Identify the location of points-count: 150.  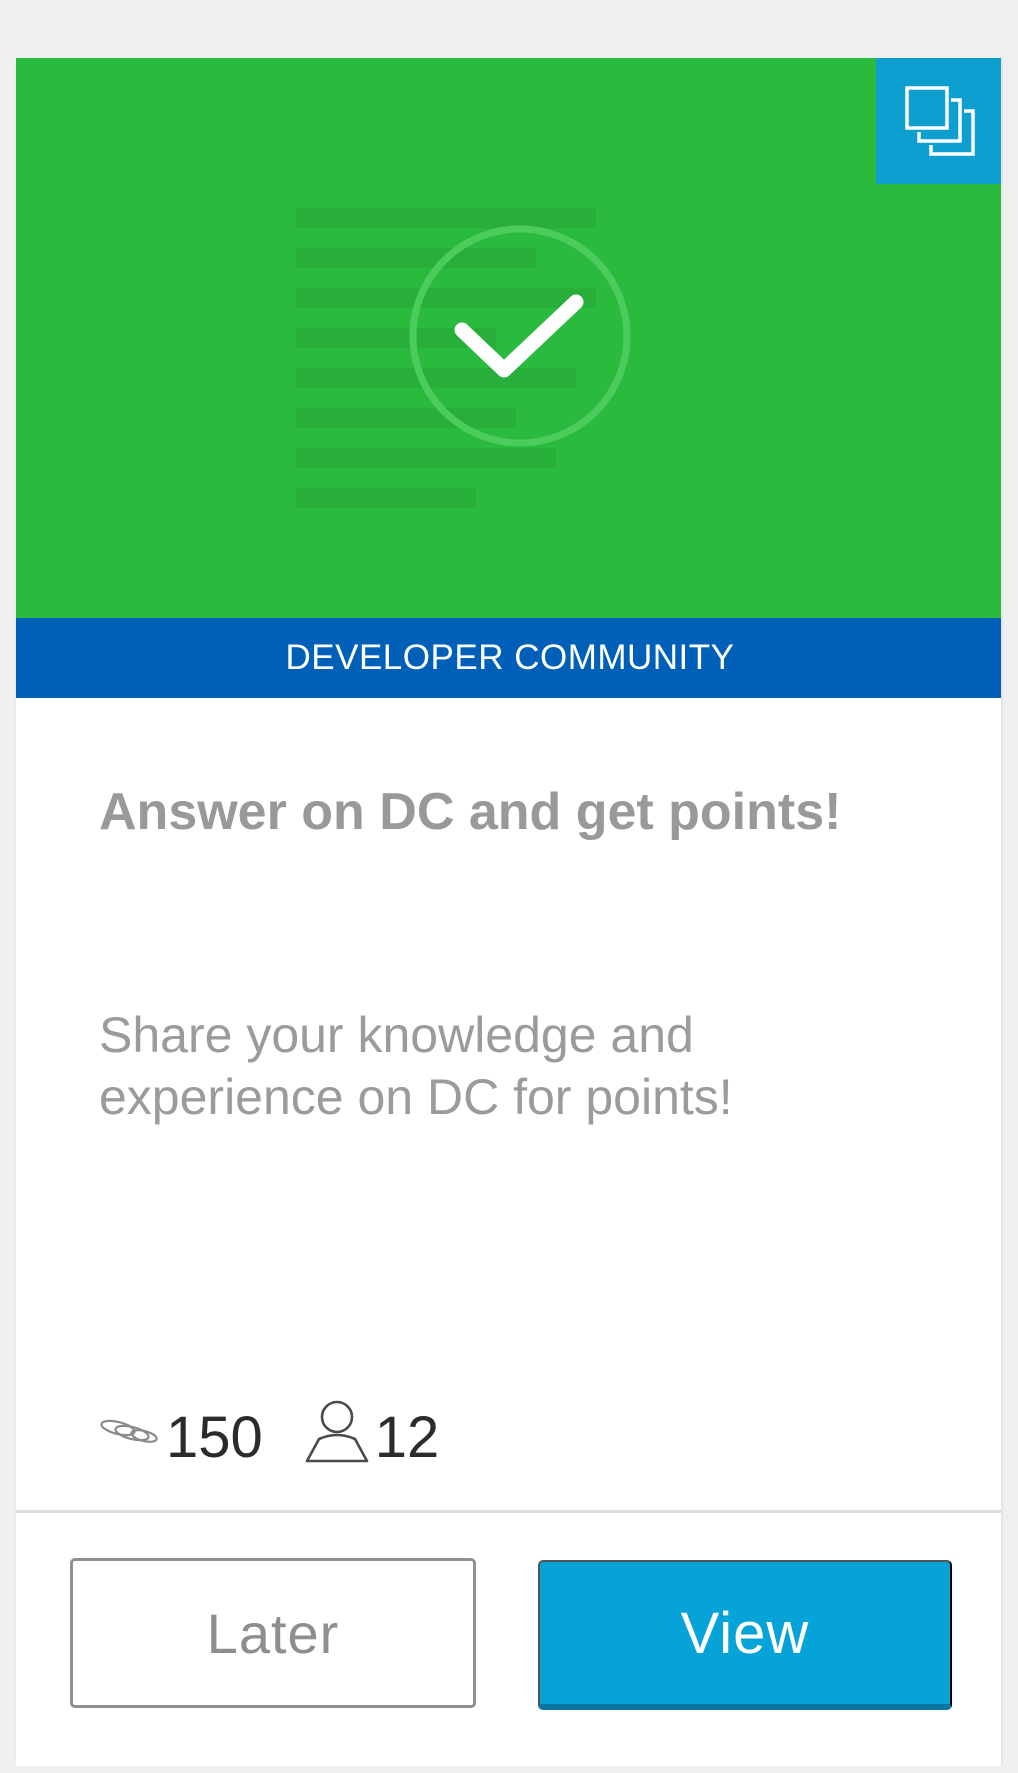
(214, 1437).